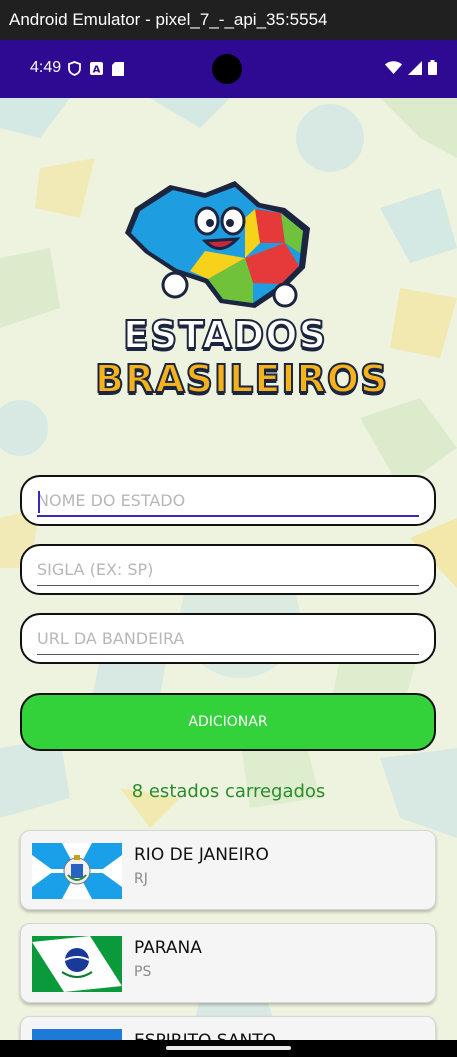 Image resolution: width=457 pixels, height=1057 pixels. I want to click on rio-de-janeiro-flag, so click(77, 871).